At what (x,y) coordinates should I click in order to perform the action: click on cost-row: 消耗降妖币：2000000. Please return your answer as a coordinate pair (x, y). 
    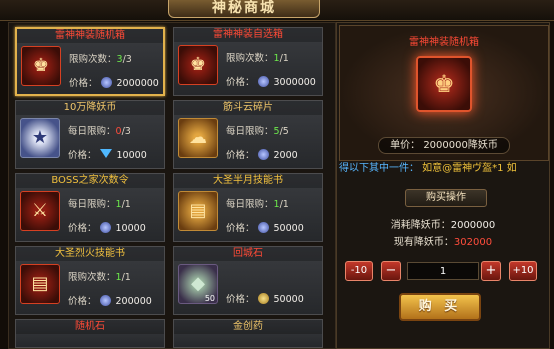
    Looking at the image, I should click on (443, 223).